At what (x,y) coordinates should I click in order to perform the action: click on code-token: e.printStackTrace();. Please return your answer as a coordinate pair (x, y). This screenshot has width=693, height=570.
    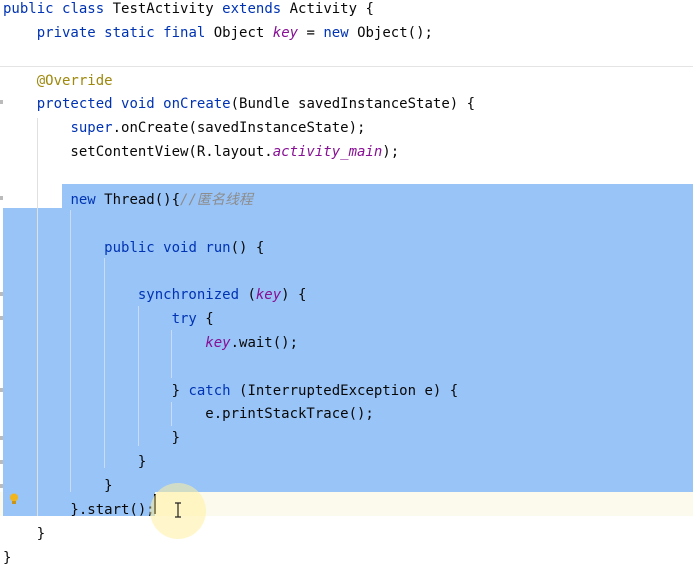
    Looking at the image, I should click on (188, 414).